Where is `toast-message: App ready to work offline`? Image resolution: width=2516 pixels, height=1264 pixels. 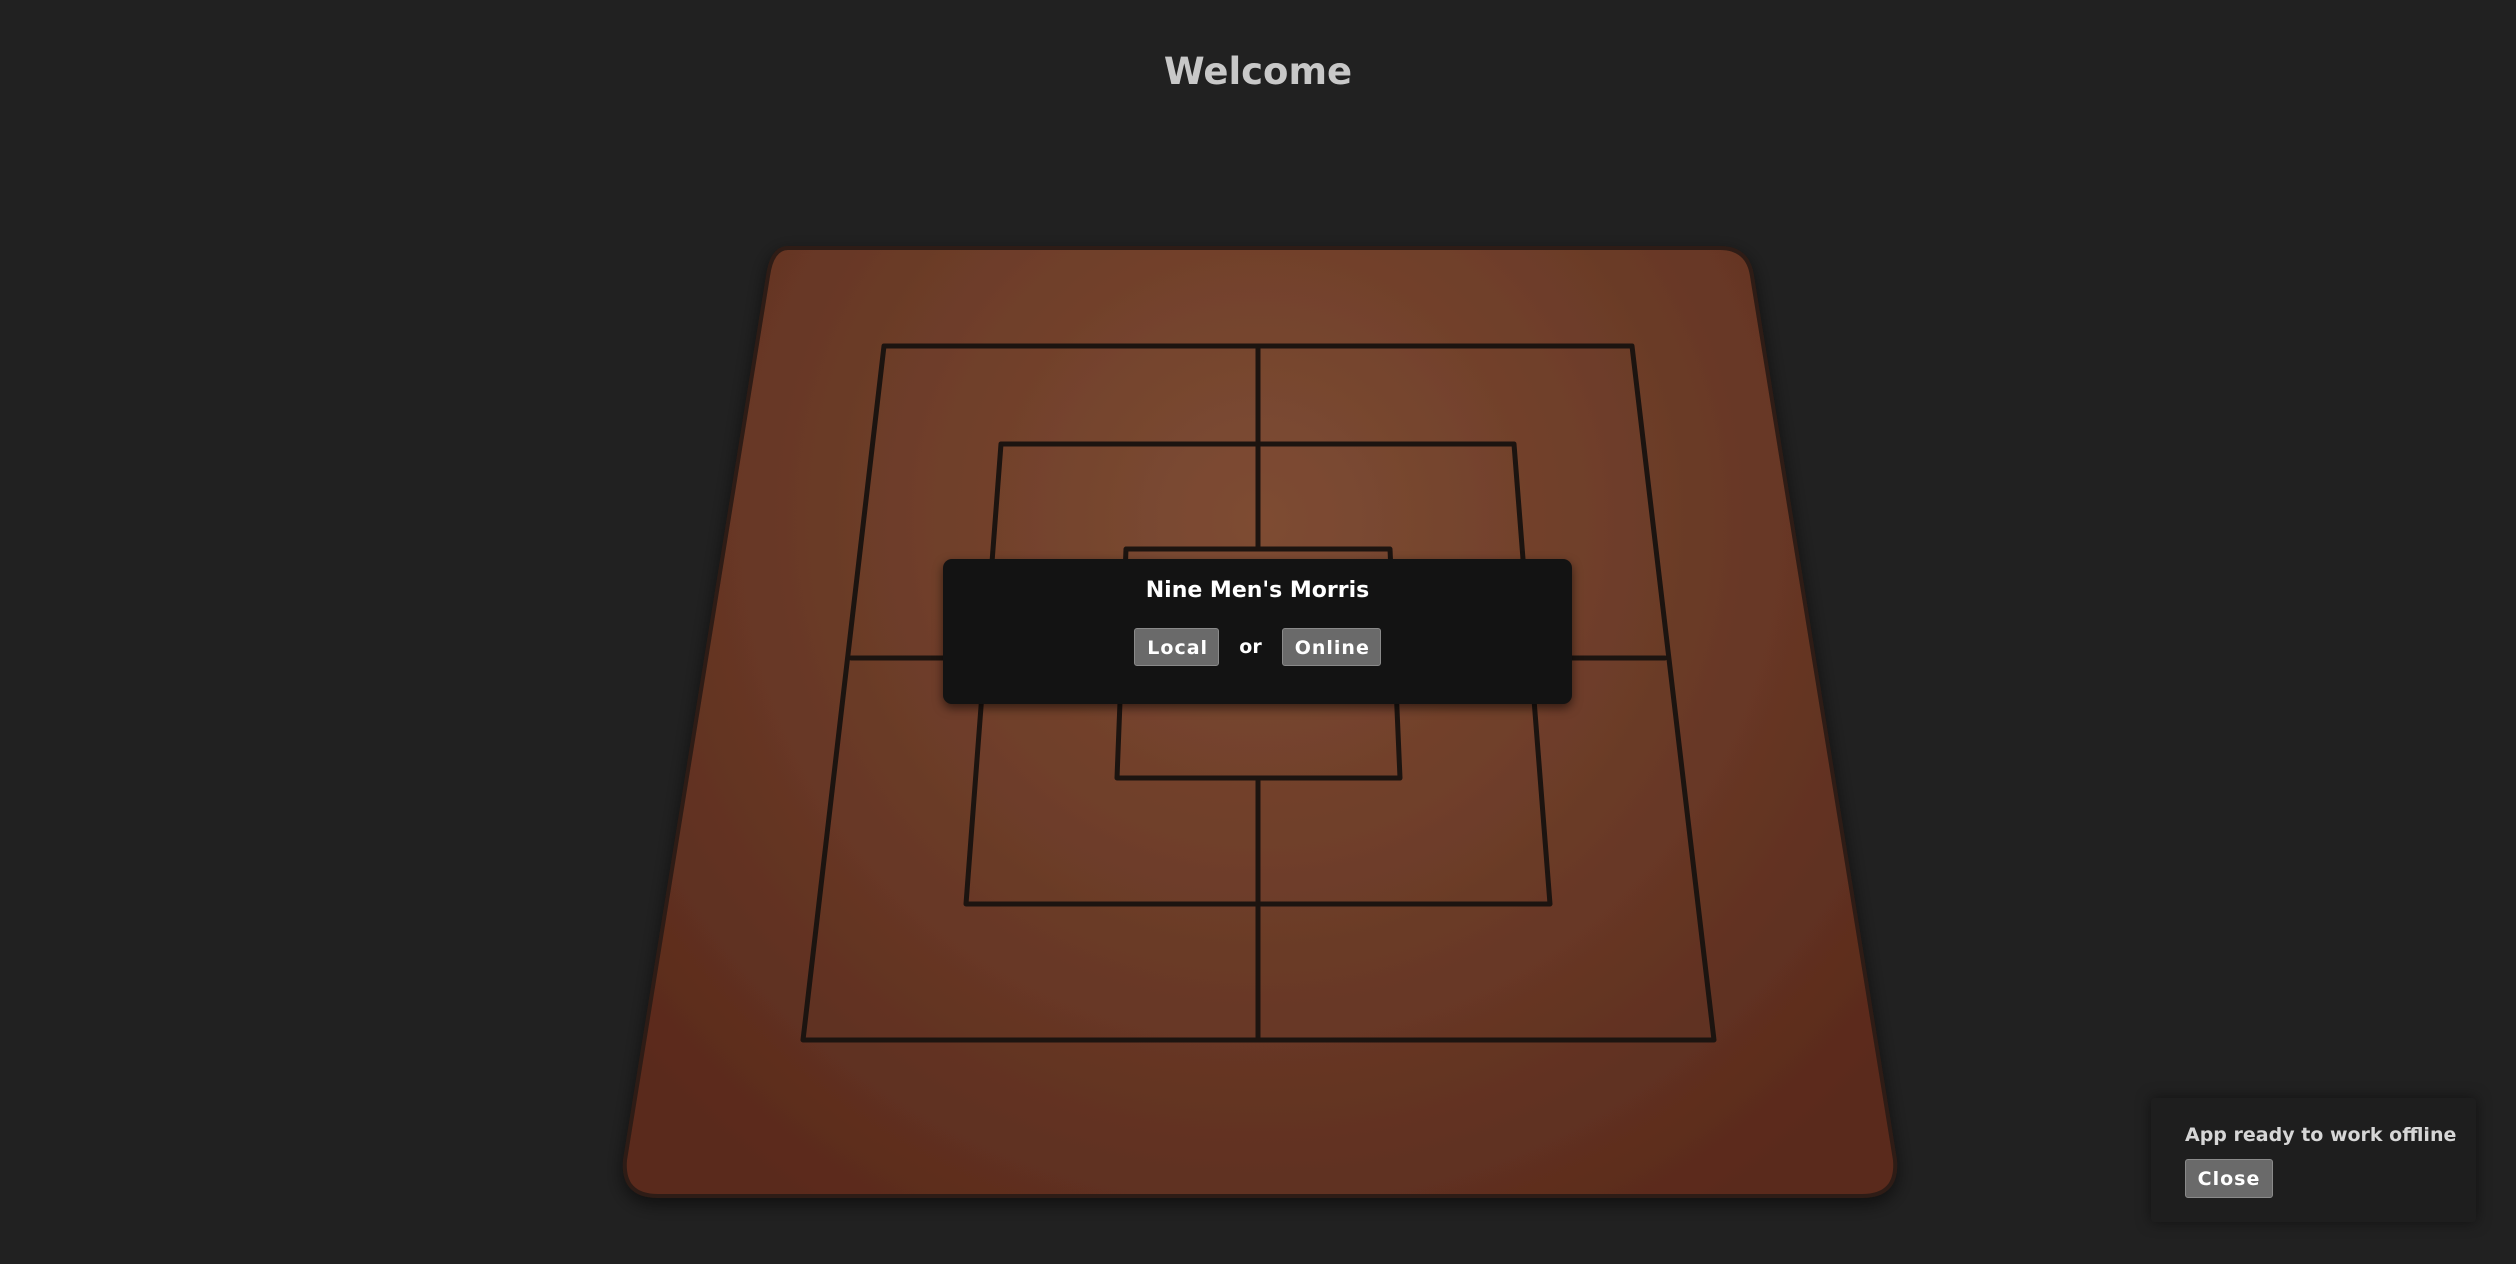 toast-message: App ready to work offline is located at coordinates (2321, 1135).